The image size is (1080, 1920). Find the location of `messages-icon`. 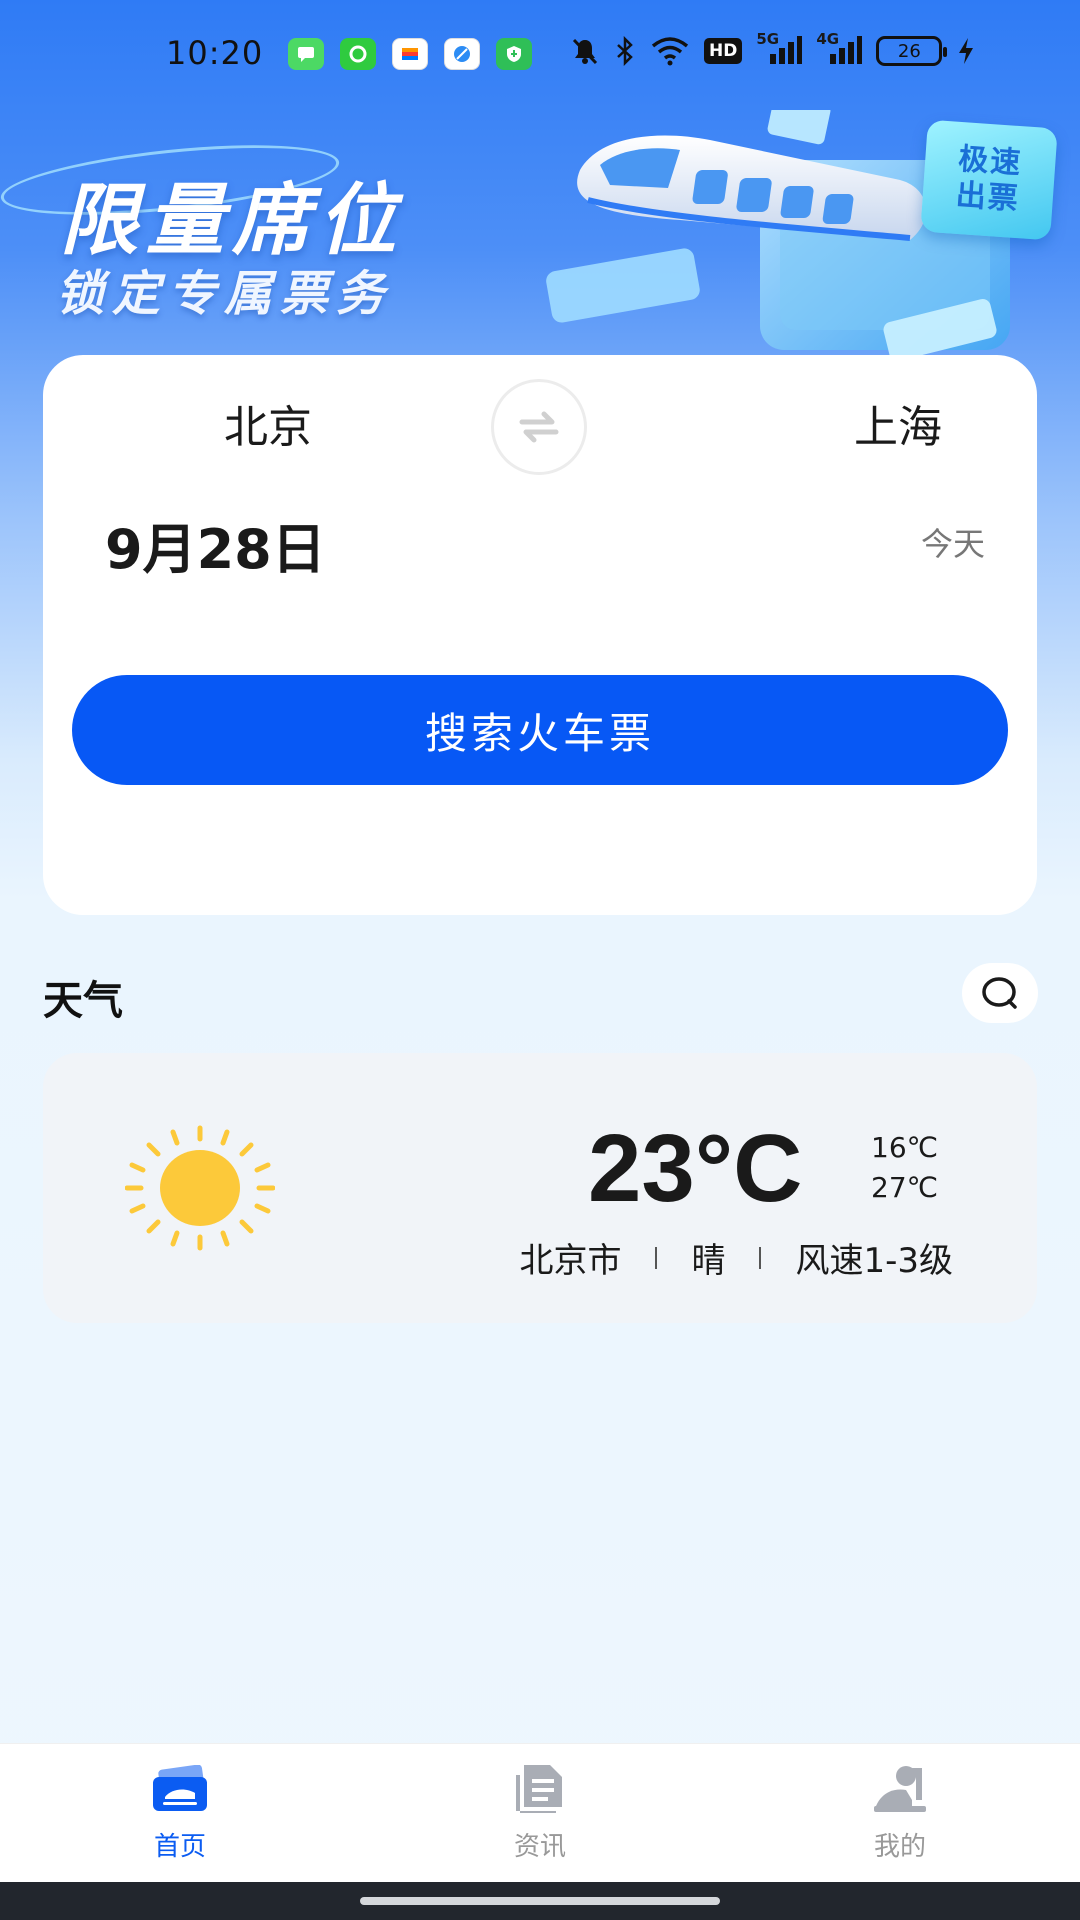

messages-icon is located at coordinates (306, 54).